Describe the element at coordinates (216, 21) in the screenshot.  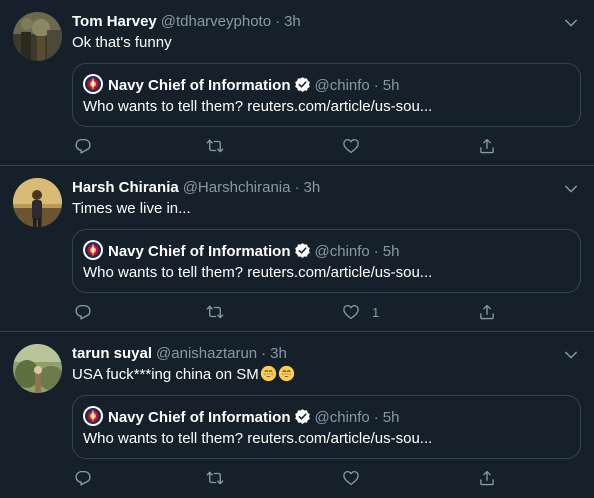
I see `user-handle: @tdharveyphoto` at that location.